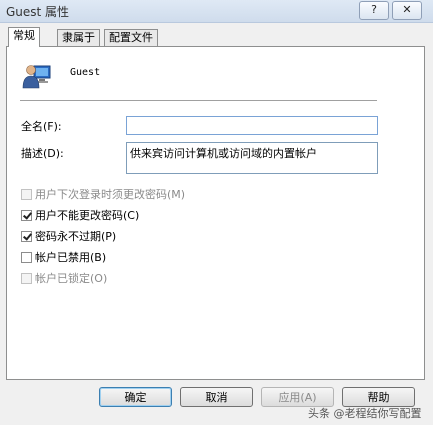 This screenshot has height=425, width=433. What do you see at coordinates (24, 37) in the screenshot?
I see `tab-general: 常规` at bounding box center [24, 37].